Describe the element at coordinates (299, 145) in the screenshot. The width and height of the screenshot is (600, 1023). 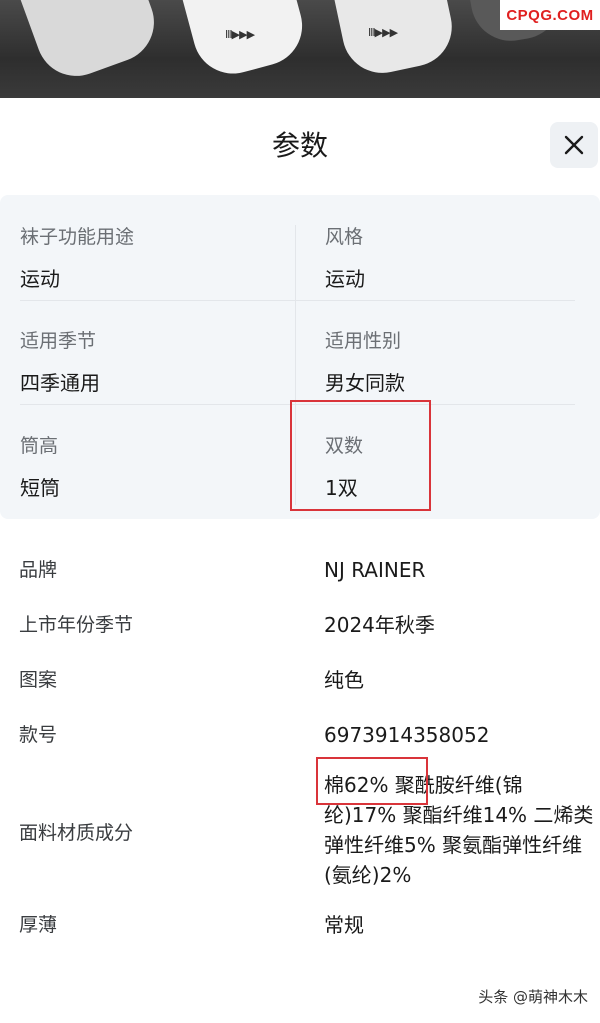
I see `sheet-title: 参数` at that location.